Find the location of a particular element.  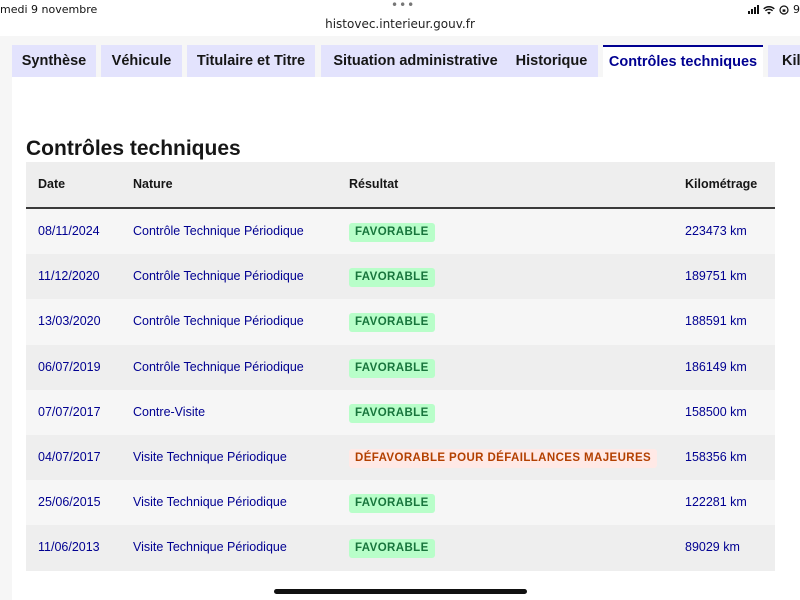

row-km: 89029 km is located at coordinates (712, 547).